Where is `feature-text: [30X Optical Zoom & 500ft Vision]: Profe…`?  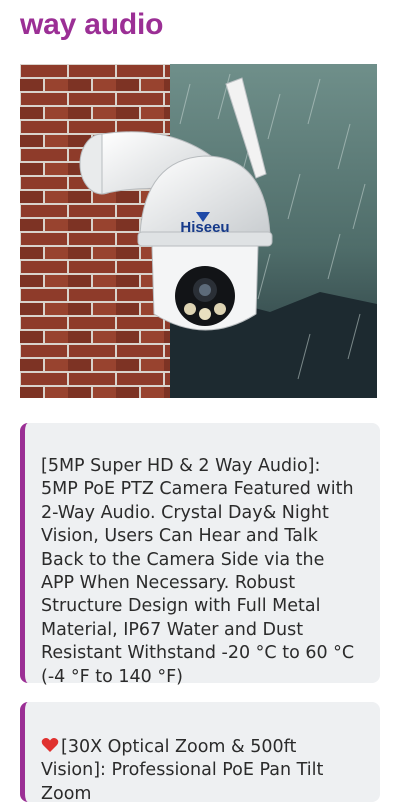 feature-text: [30X Optical Zoom & 500ft Vision]: Profe… is located at coordinates (182, 770).